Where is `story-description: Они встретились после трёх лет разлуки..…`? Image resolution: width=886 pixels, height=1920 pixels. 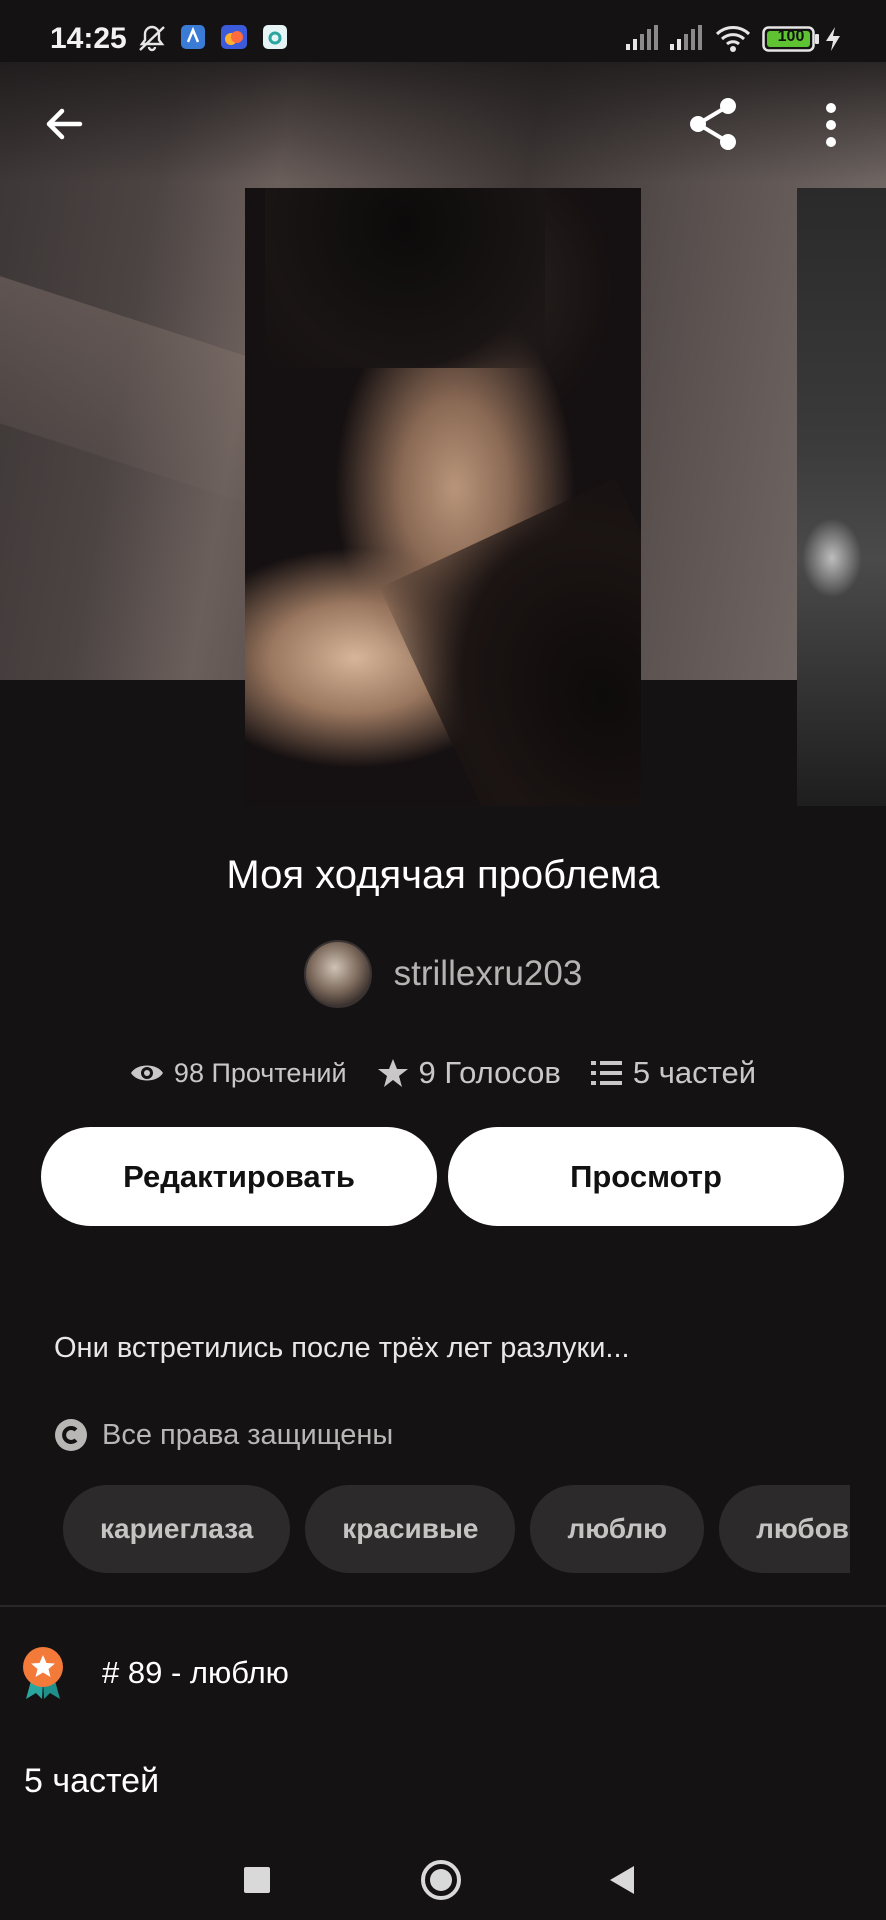
story-description: Они встретились после трёх лет разлуки..… is located at coordinates (342, 1348).